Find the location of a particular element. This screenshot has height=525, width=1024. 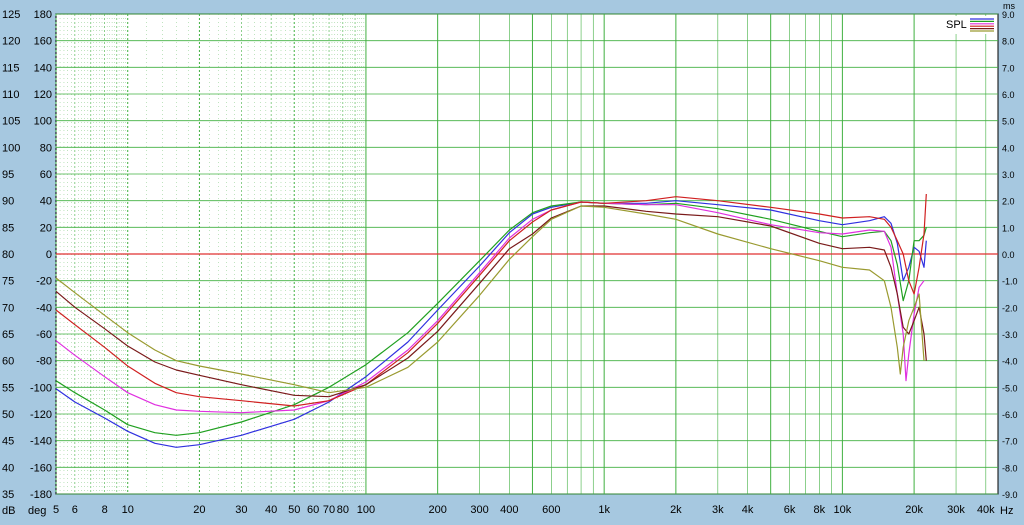

x-tick-label: 1k is located at coordinates (604, 510).